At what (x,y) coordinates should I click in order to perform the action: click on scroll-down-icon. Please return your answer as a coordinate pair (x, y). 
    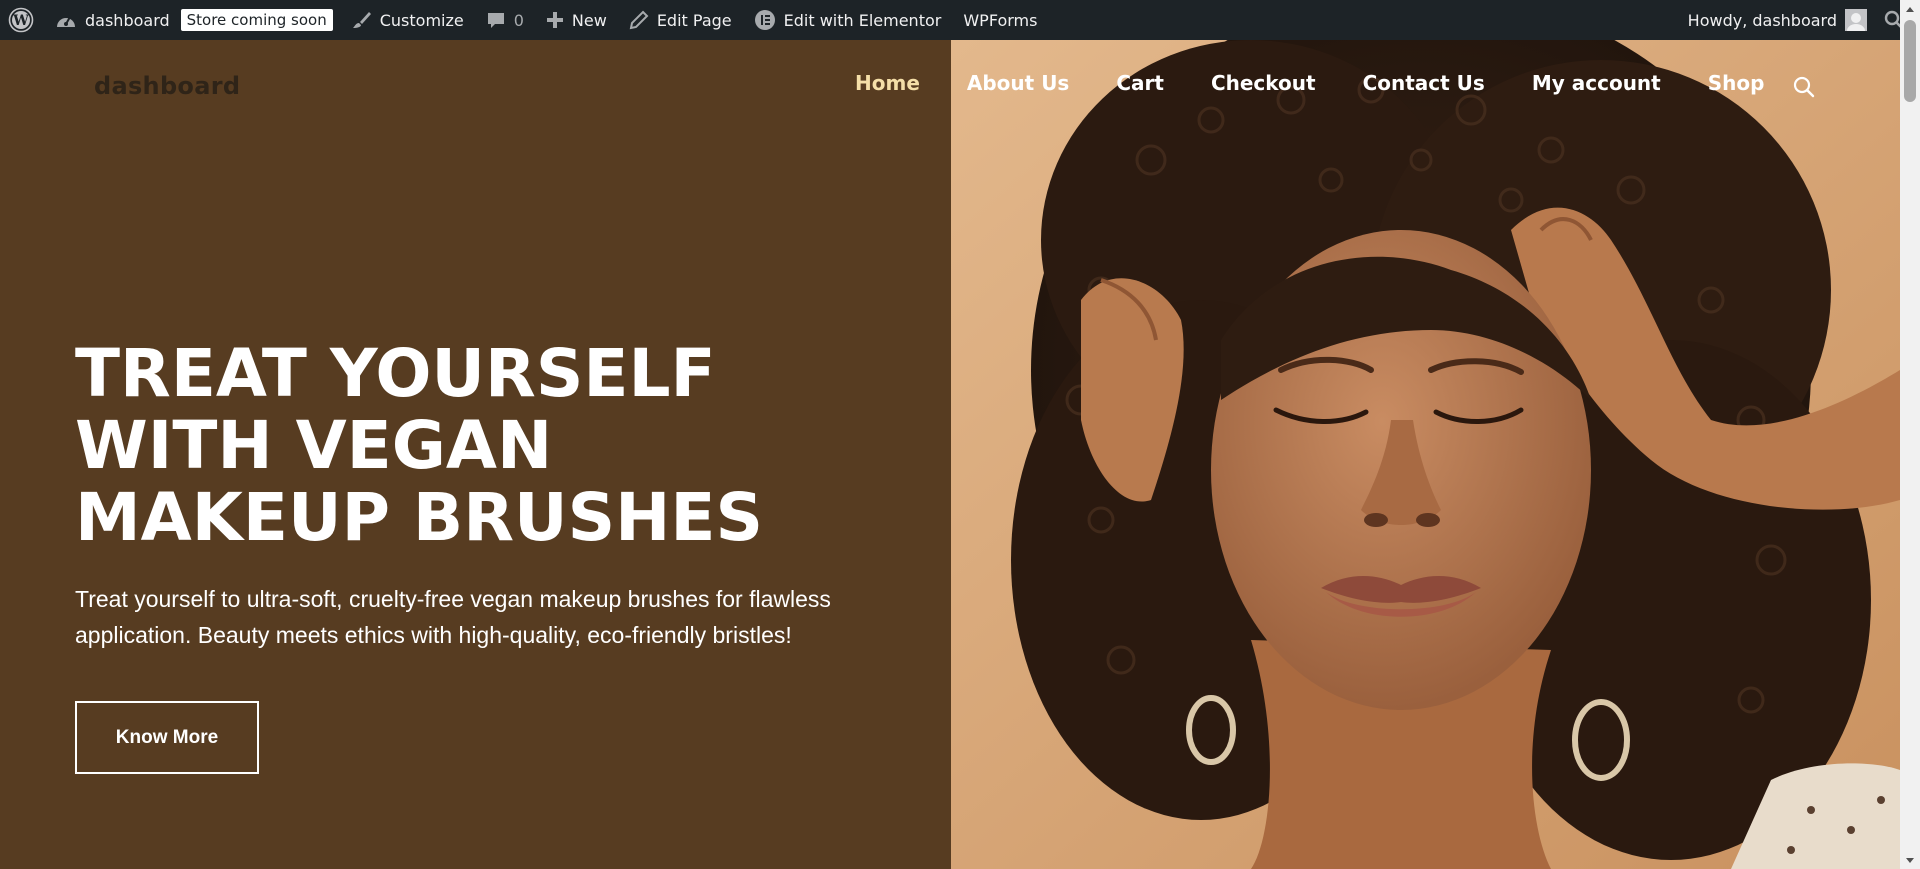
    Looking at the image, I should click on (1910, 860).